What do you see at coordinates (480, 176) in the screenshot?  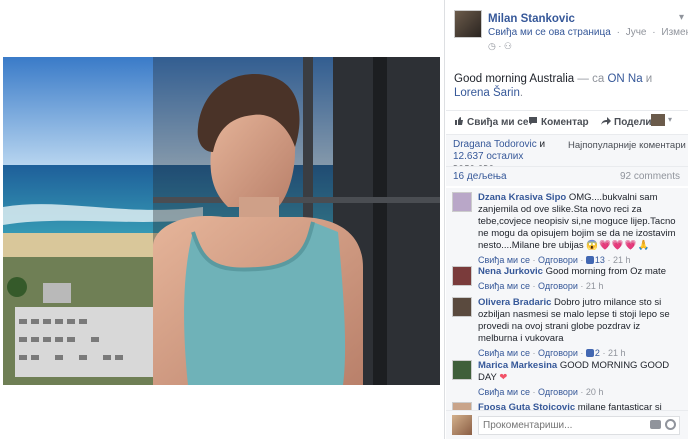 I see `shares-count: 16 дељења` at bounding box center [480, 176].